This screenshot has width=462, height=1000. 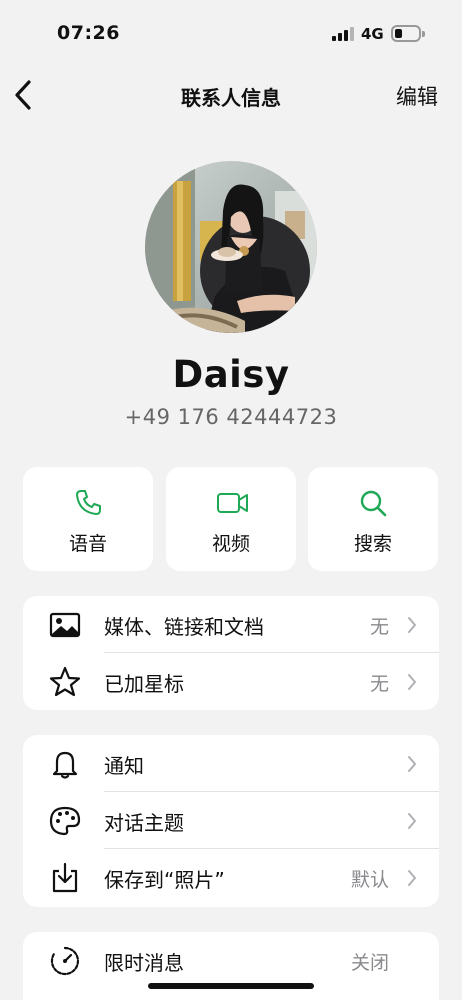 I want to click on voice-call-label: 语音, so click(x=87, y=544).